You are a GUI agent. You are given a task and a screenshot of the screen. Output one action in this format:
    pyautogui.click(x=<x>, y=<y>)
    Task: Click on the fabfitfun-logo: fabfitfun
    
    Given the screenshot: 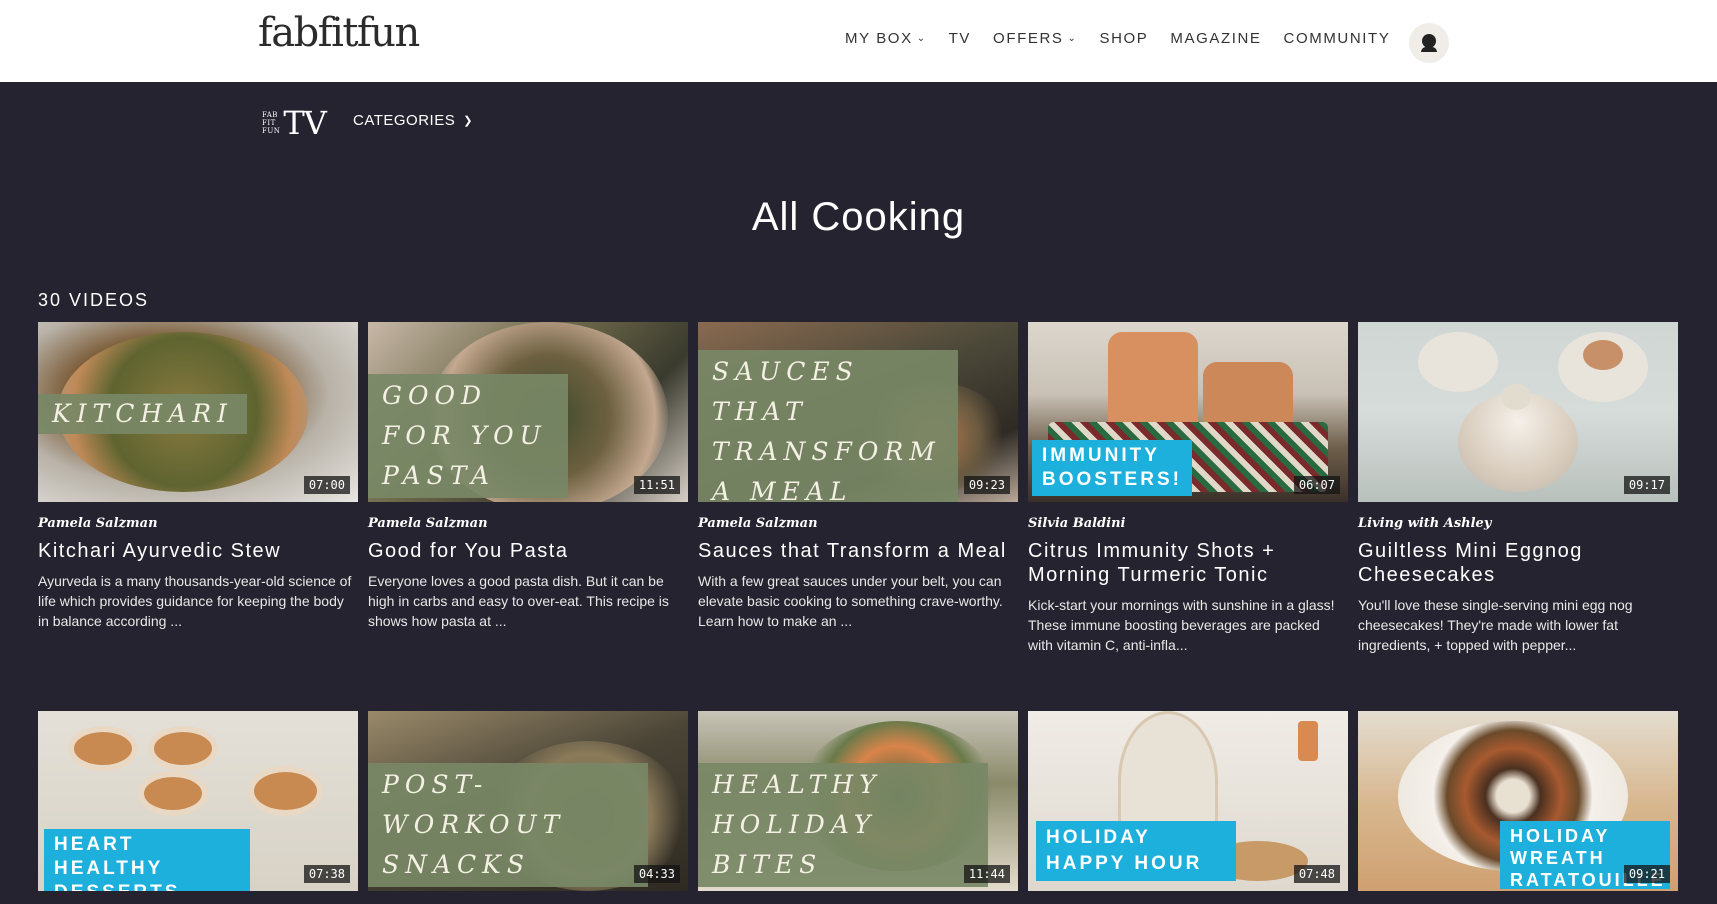 What is the action you would take?
    pyautogui.click(x=339, y=33)
    